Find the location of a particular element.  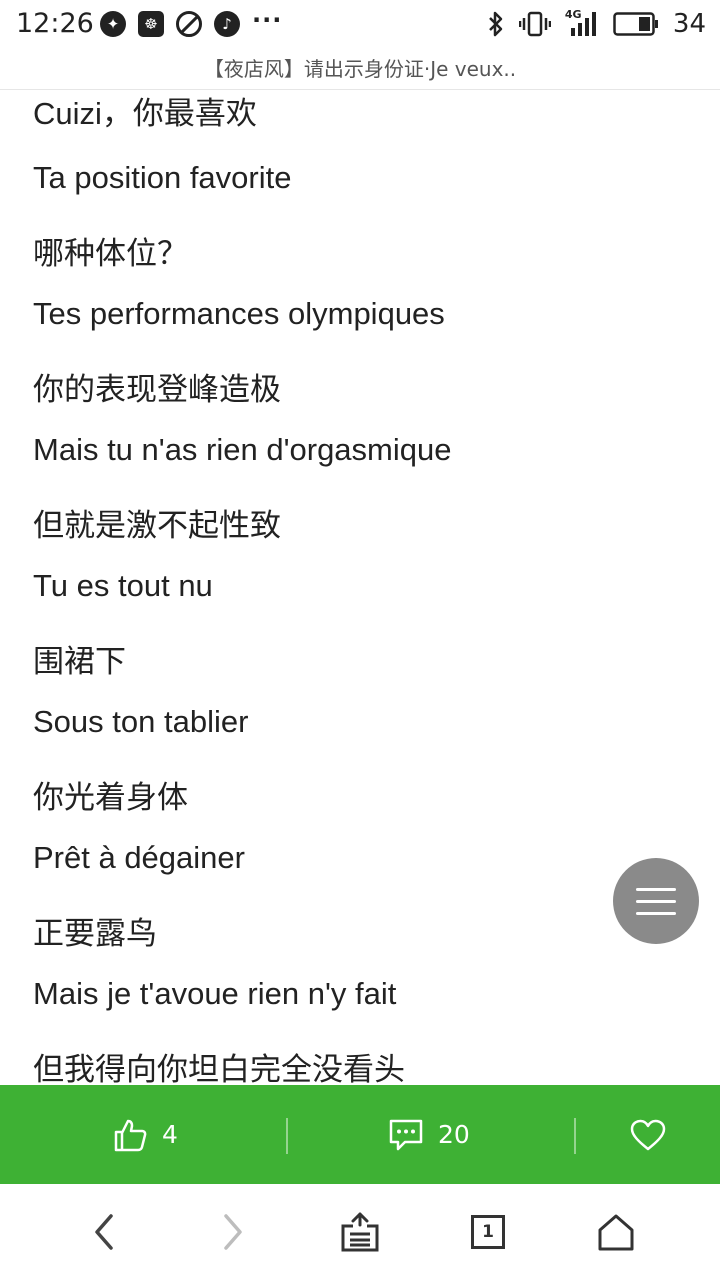

favorite-button is located at coordinates (648, 1134).